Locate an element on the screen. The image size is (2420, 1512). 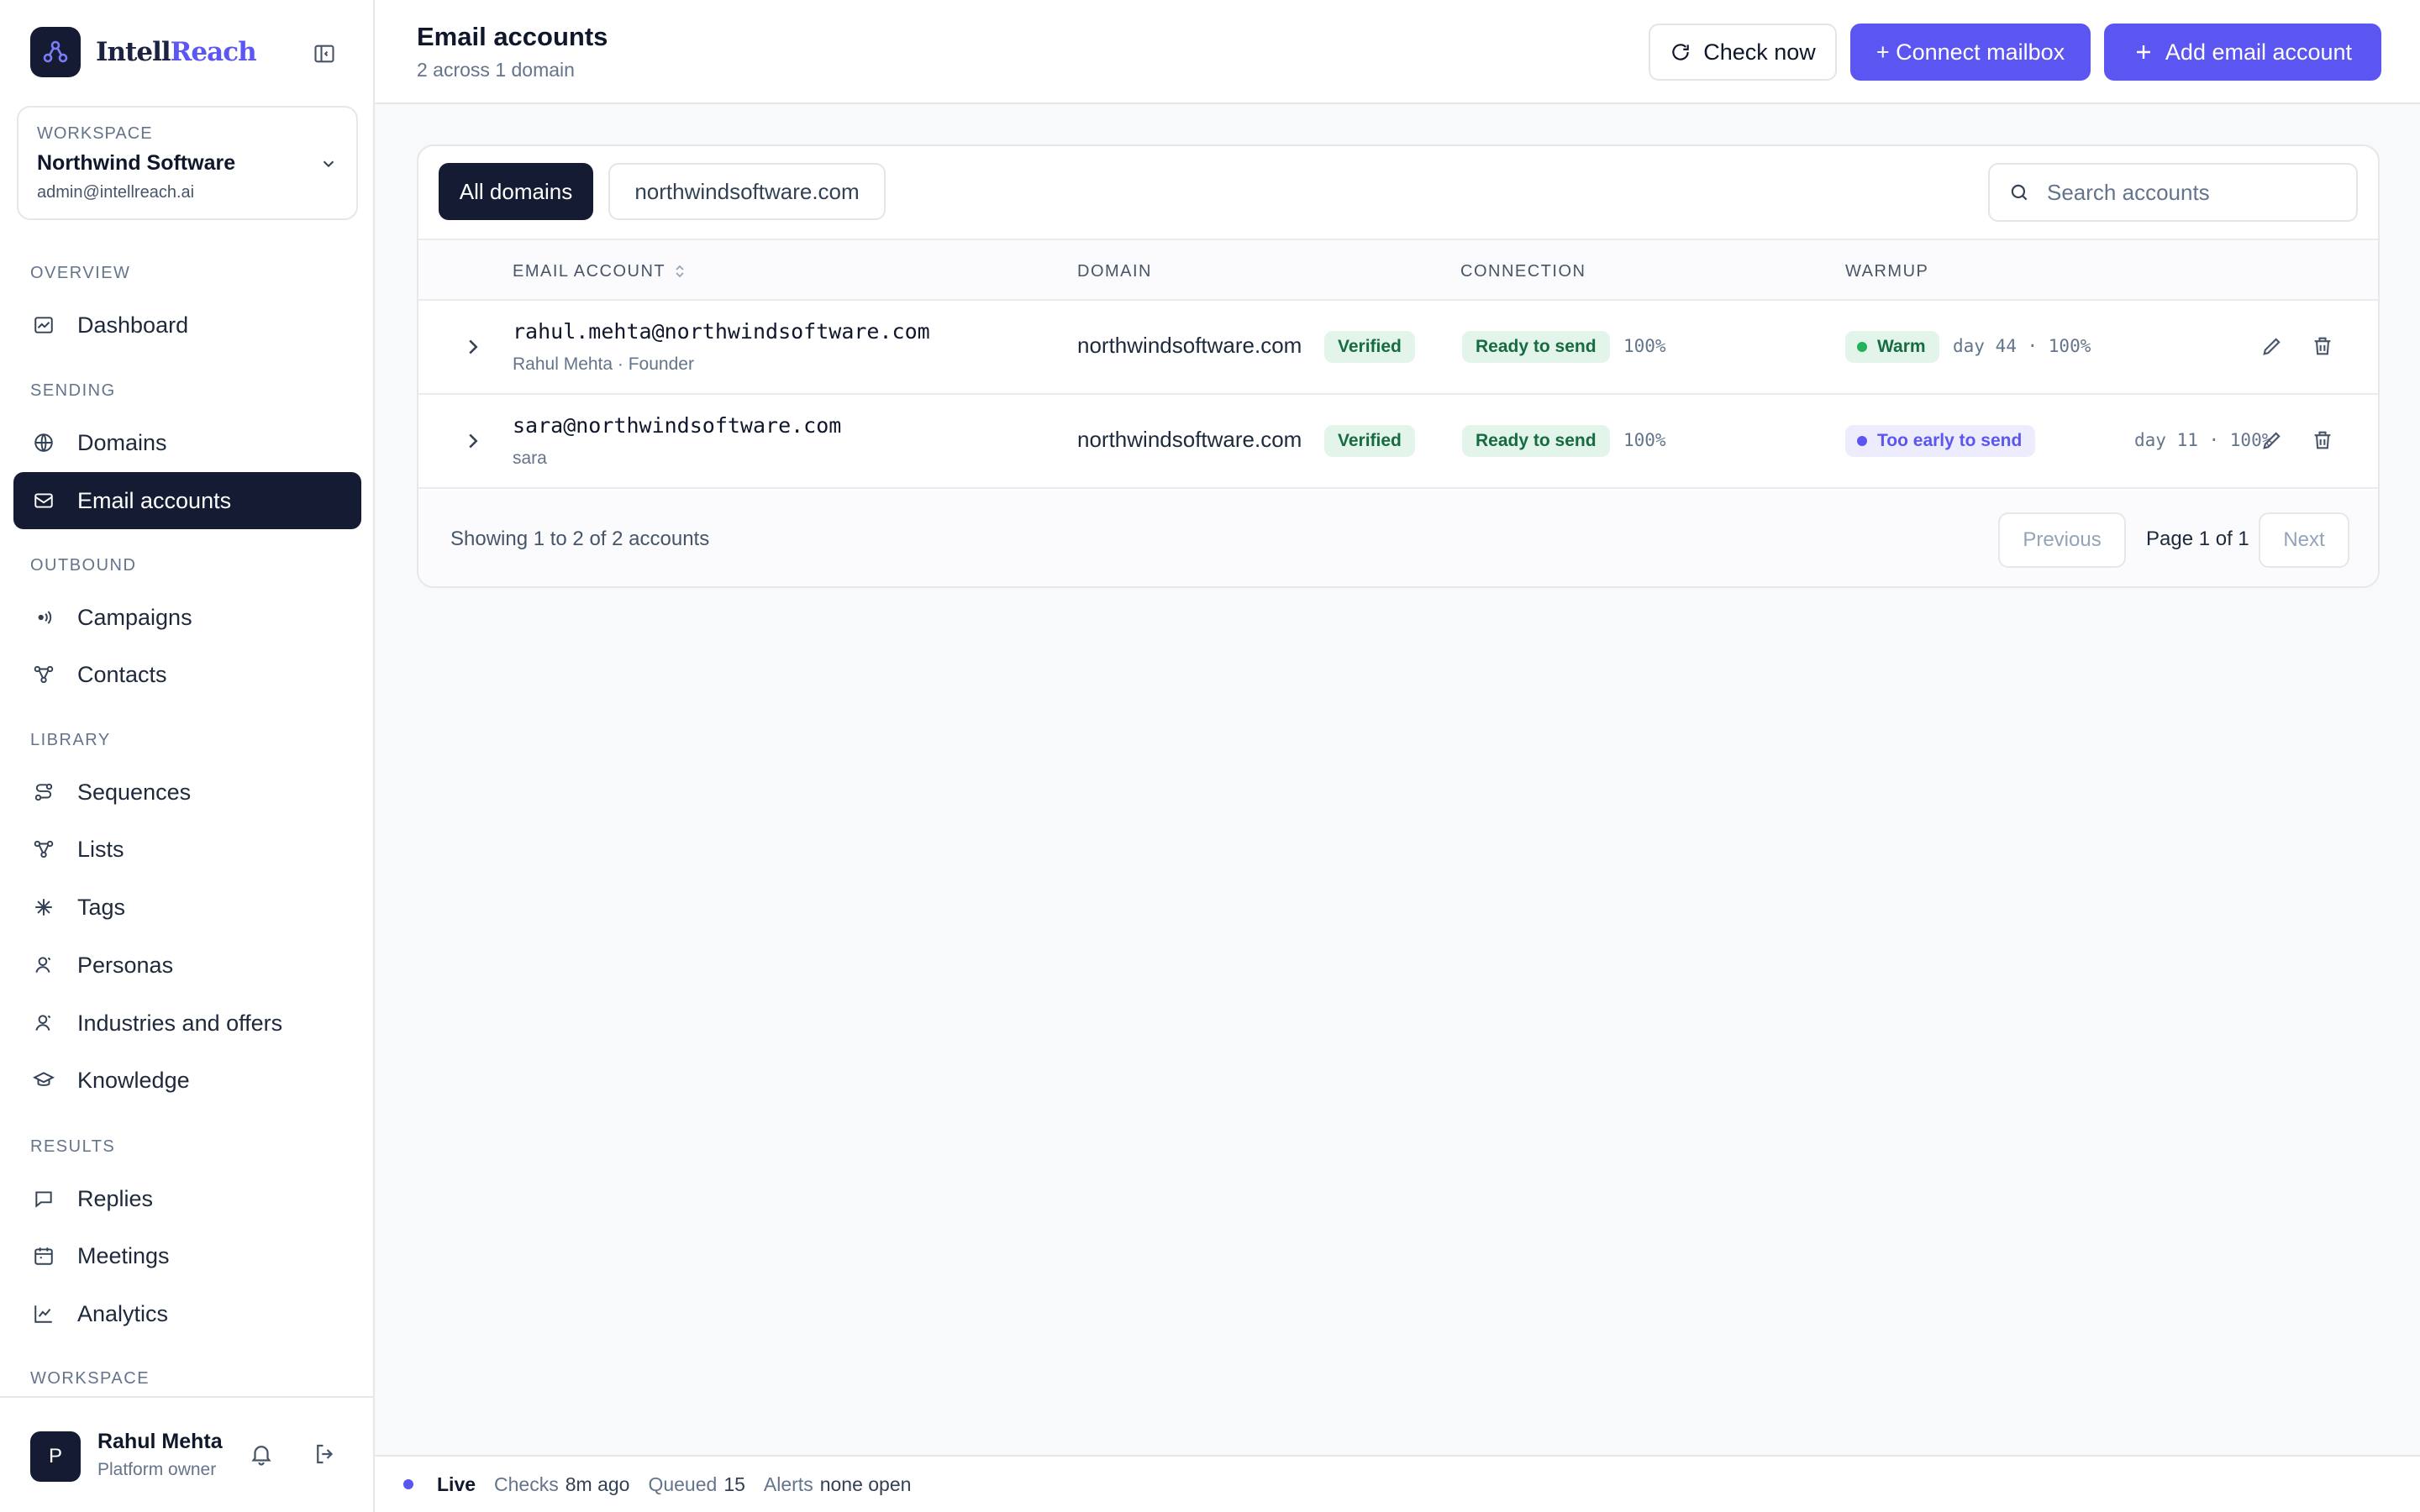
queued-value: 15 is located at coordinates (734, 1484).